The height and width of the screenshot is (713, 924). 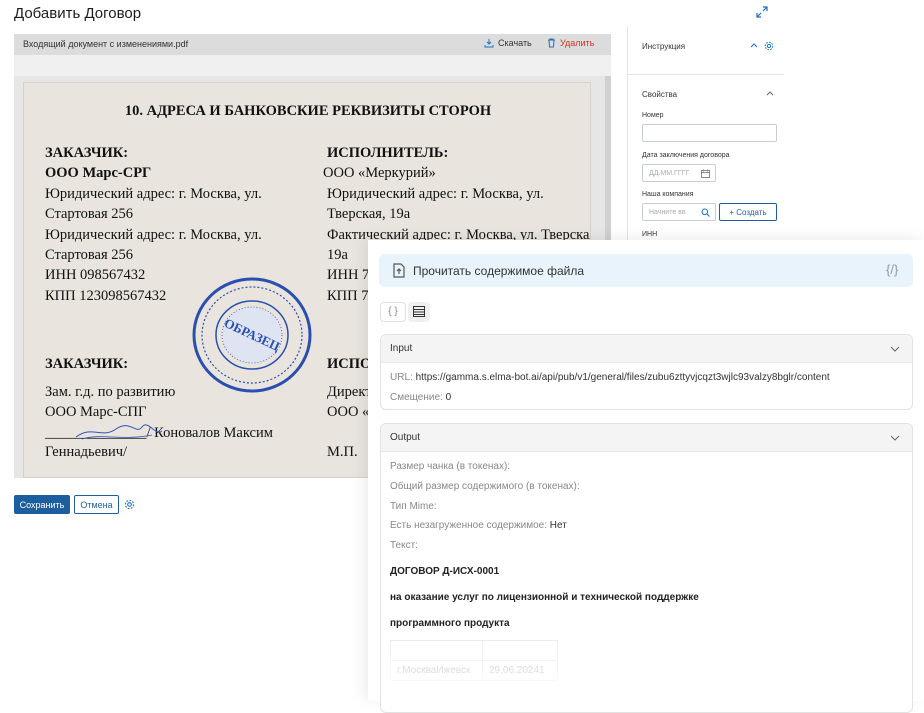 I want to click on save-button: Сохранить, so click(x=42, y=504).